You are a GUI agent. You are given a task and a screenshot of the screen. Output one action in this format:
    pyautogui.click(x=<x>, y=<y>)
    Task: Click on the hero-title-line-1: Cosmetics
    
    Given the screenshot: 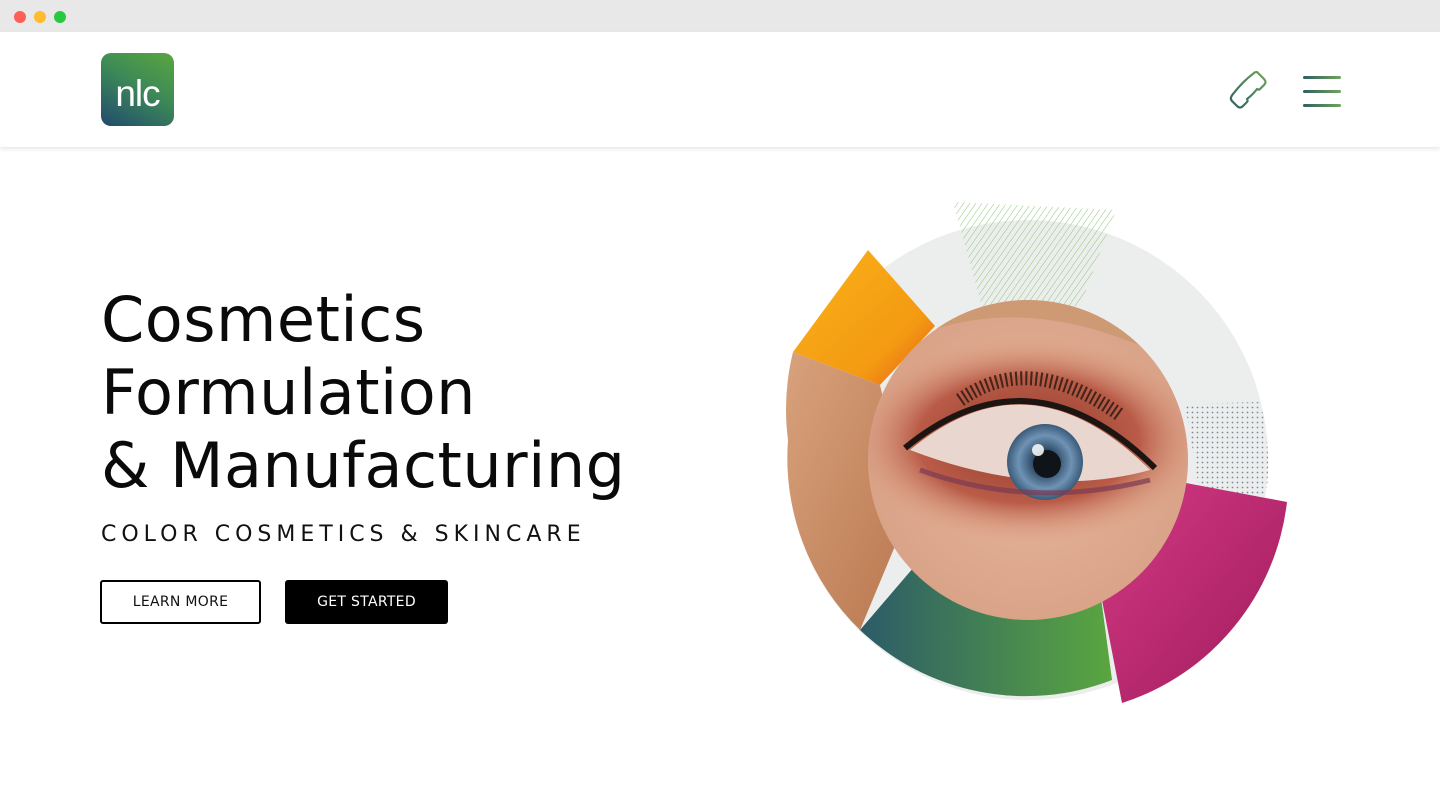 What is the action you would take?
    pyautogui.click(x=263, y=319)
    